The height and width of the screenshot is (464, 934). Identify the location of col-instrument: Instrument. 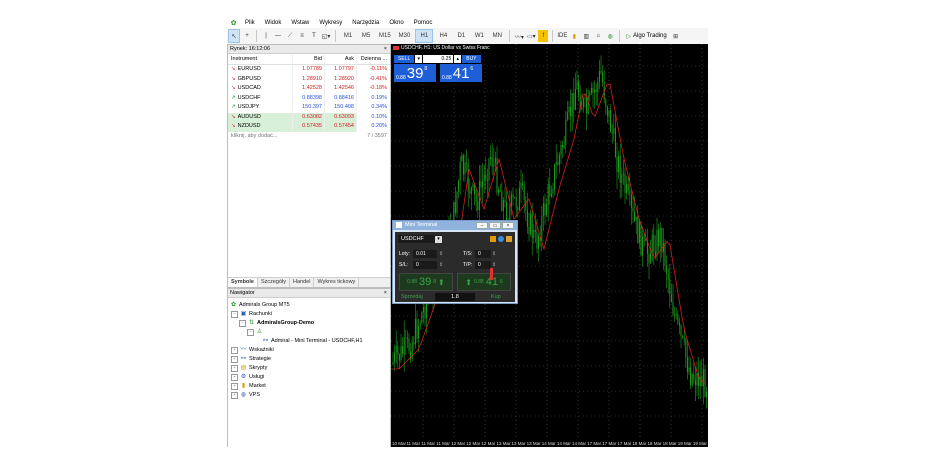
(260, 59).